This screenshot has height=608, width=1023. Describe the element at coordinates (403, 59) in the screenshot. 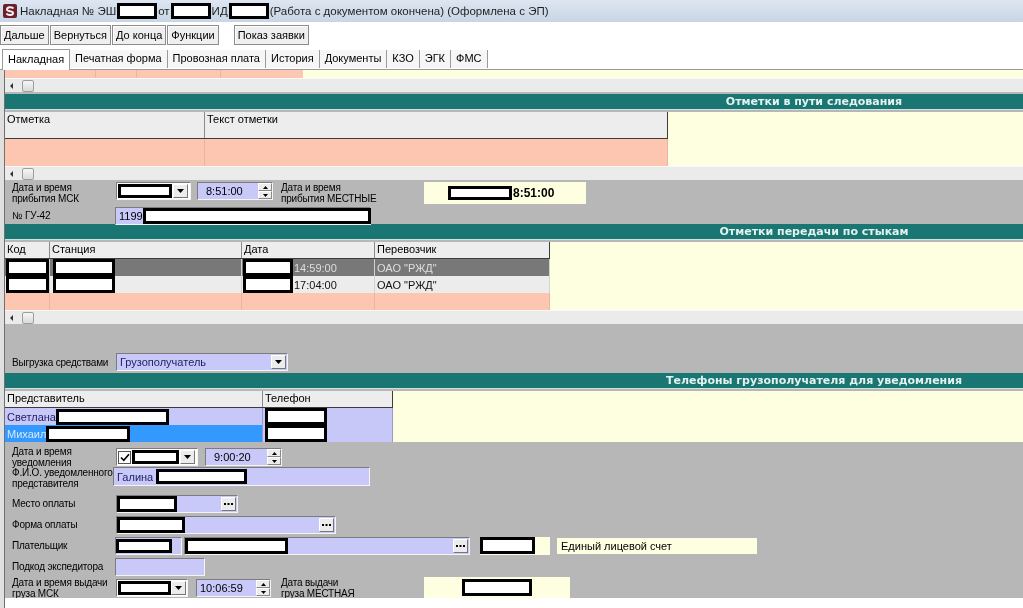

I see `tab: КЗО` at that location.